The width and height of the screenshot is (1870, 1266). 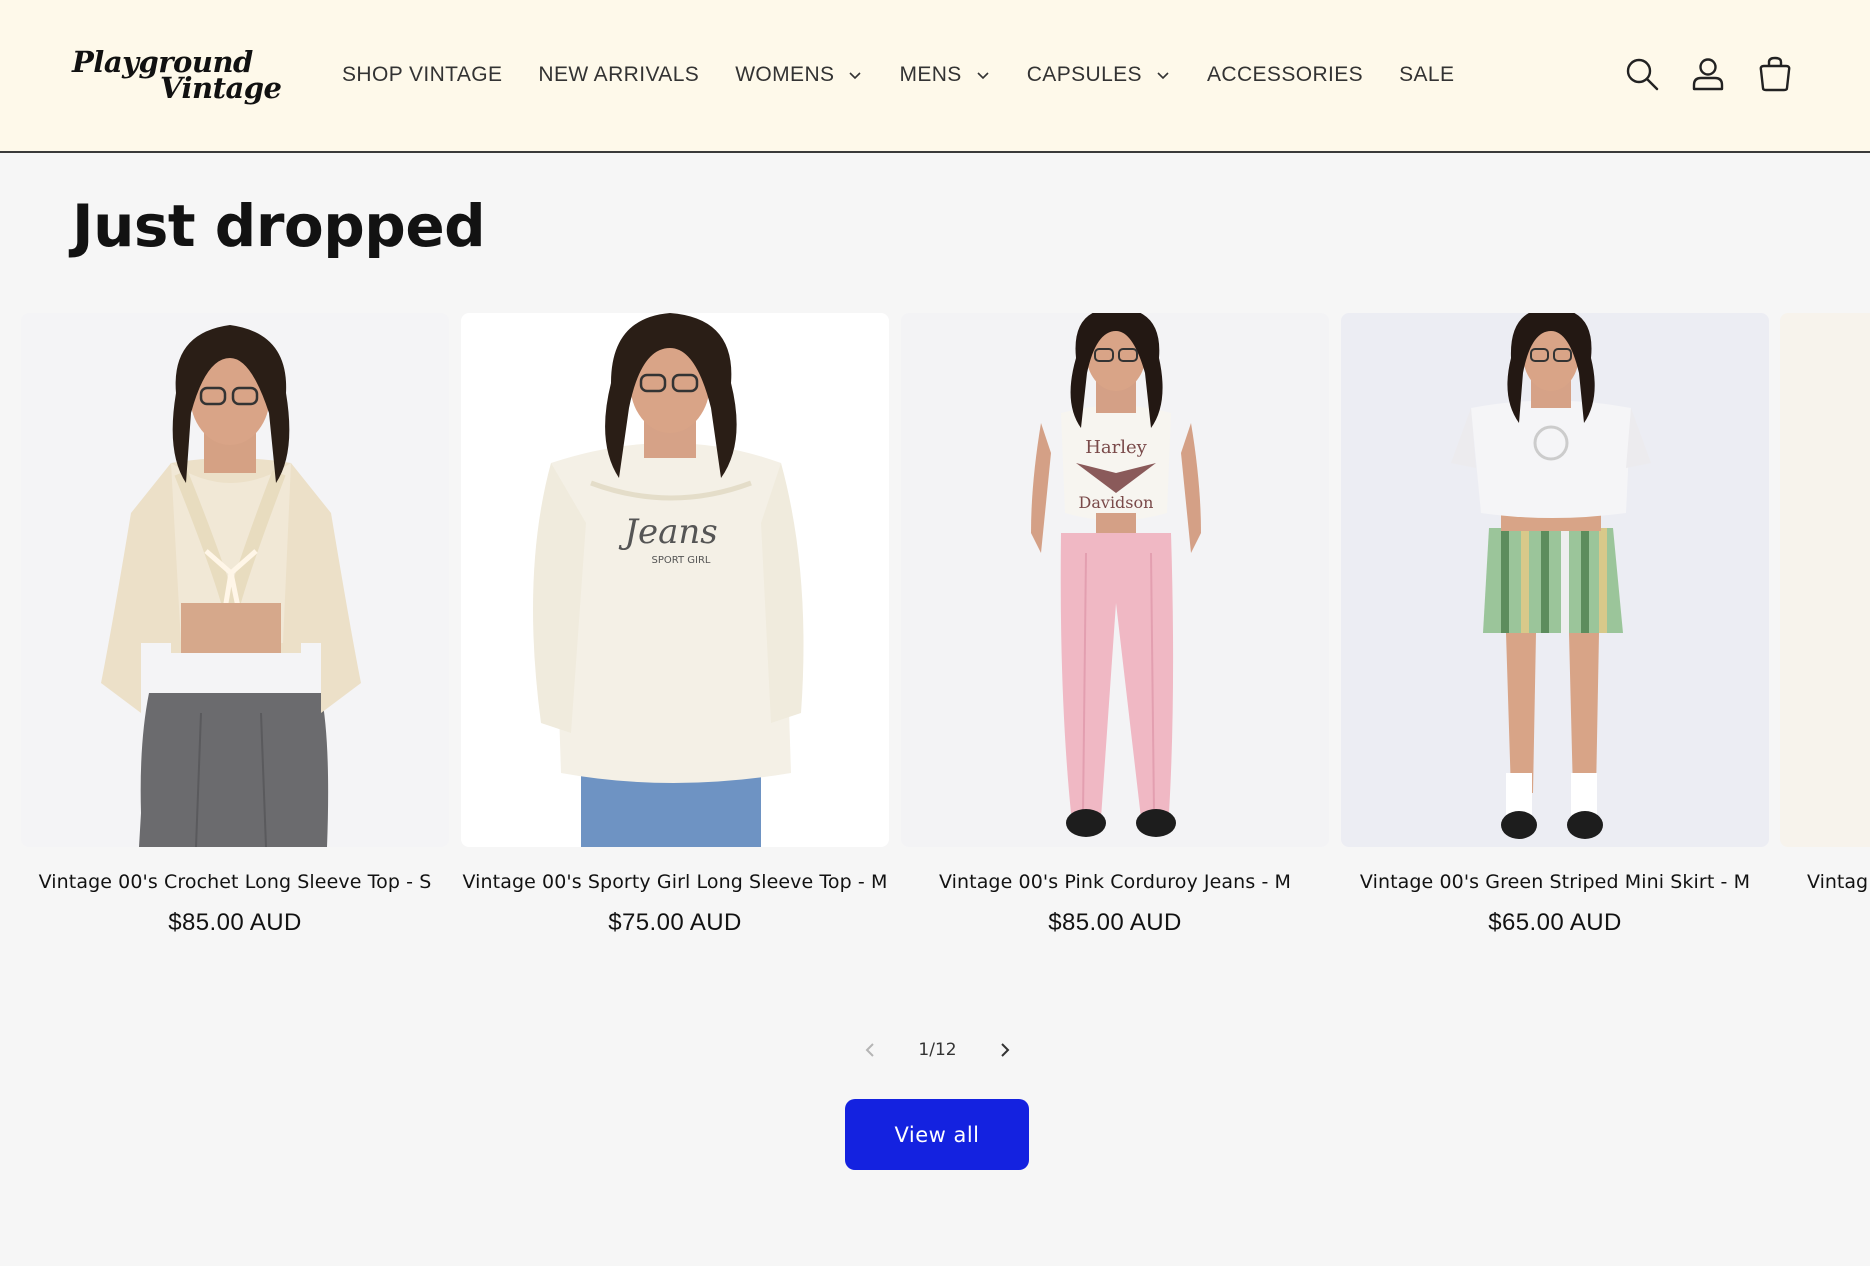 I want to click on nav-item-label: ACCESSORIES, so click(x=1285, y=74).